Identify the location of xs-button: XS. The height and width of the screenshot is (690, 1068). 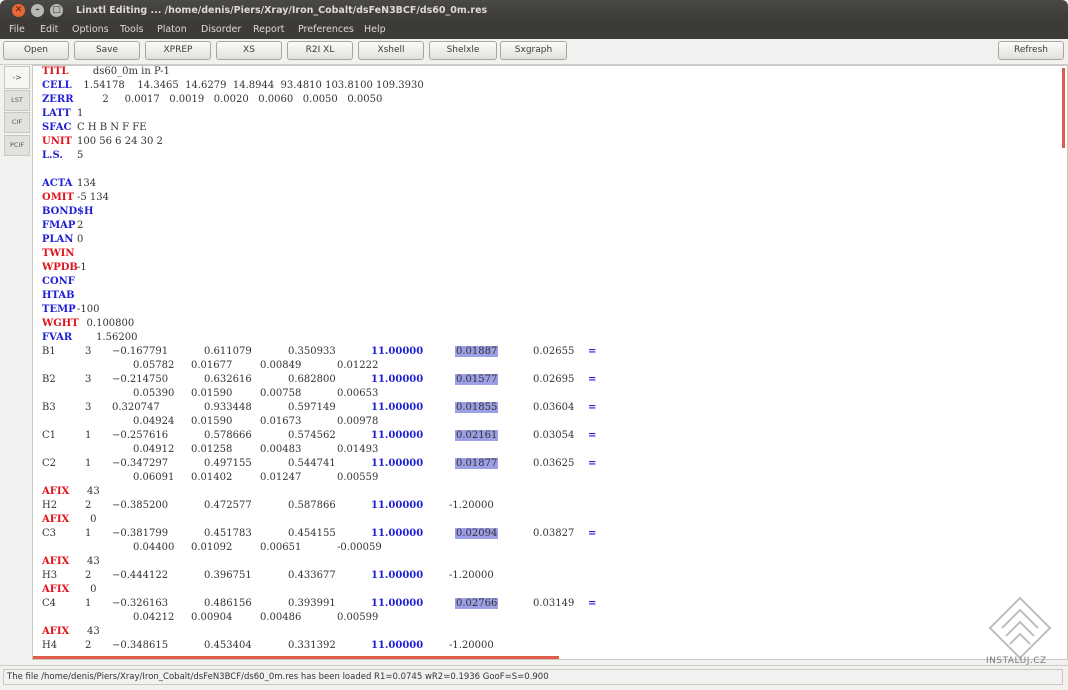
(249, 50).